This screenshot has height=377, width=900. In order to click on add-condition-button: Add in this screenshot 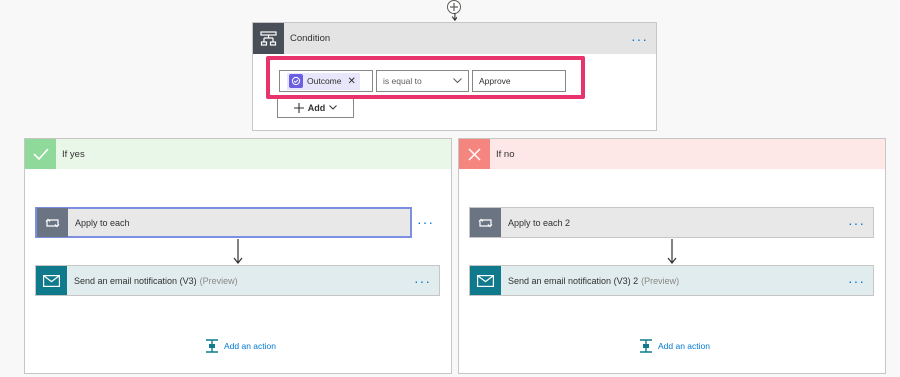, I will do `click(315, 107)`.